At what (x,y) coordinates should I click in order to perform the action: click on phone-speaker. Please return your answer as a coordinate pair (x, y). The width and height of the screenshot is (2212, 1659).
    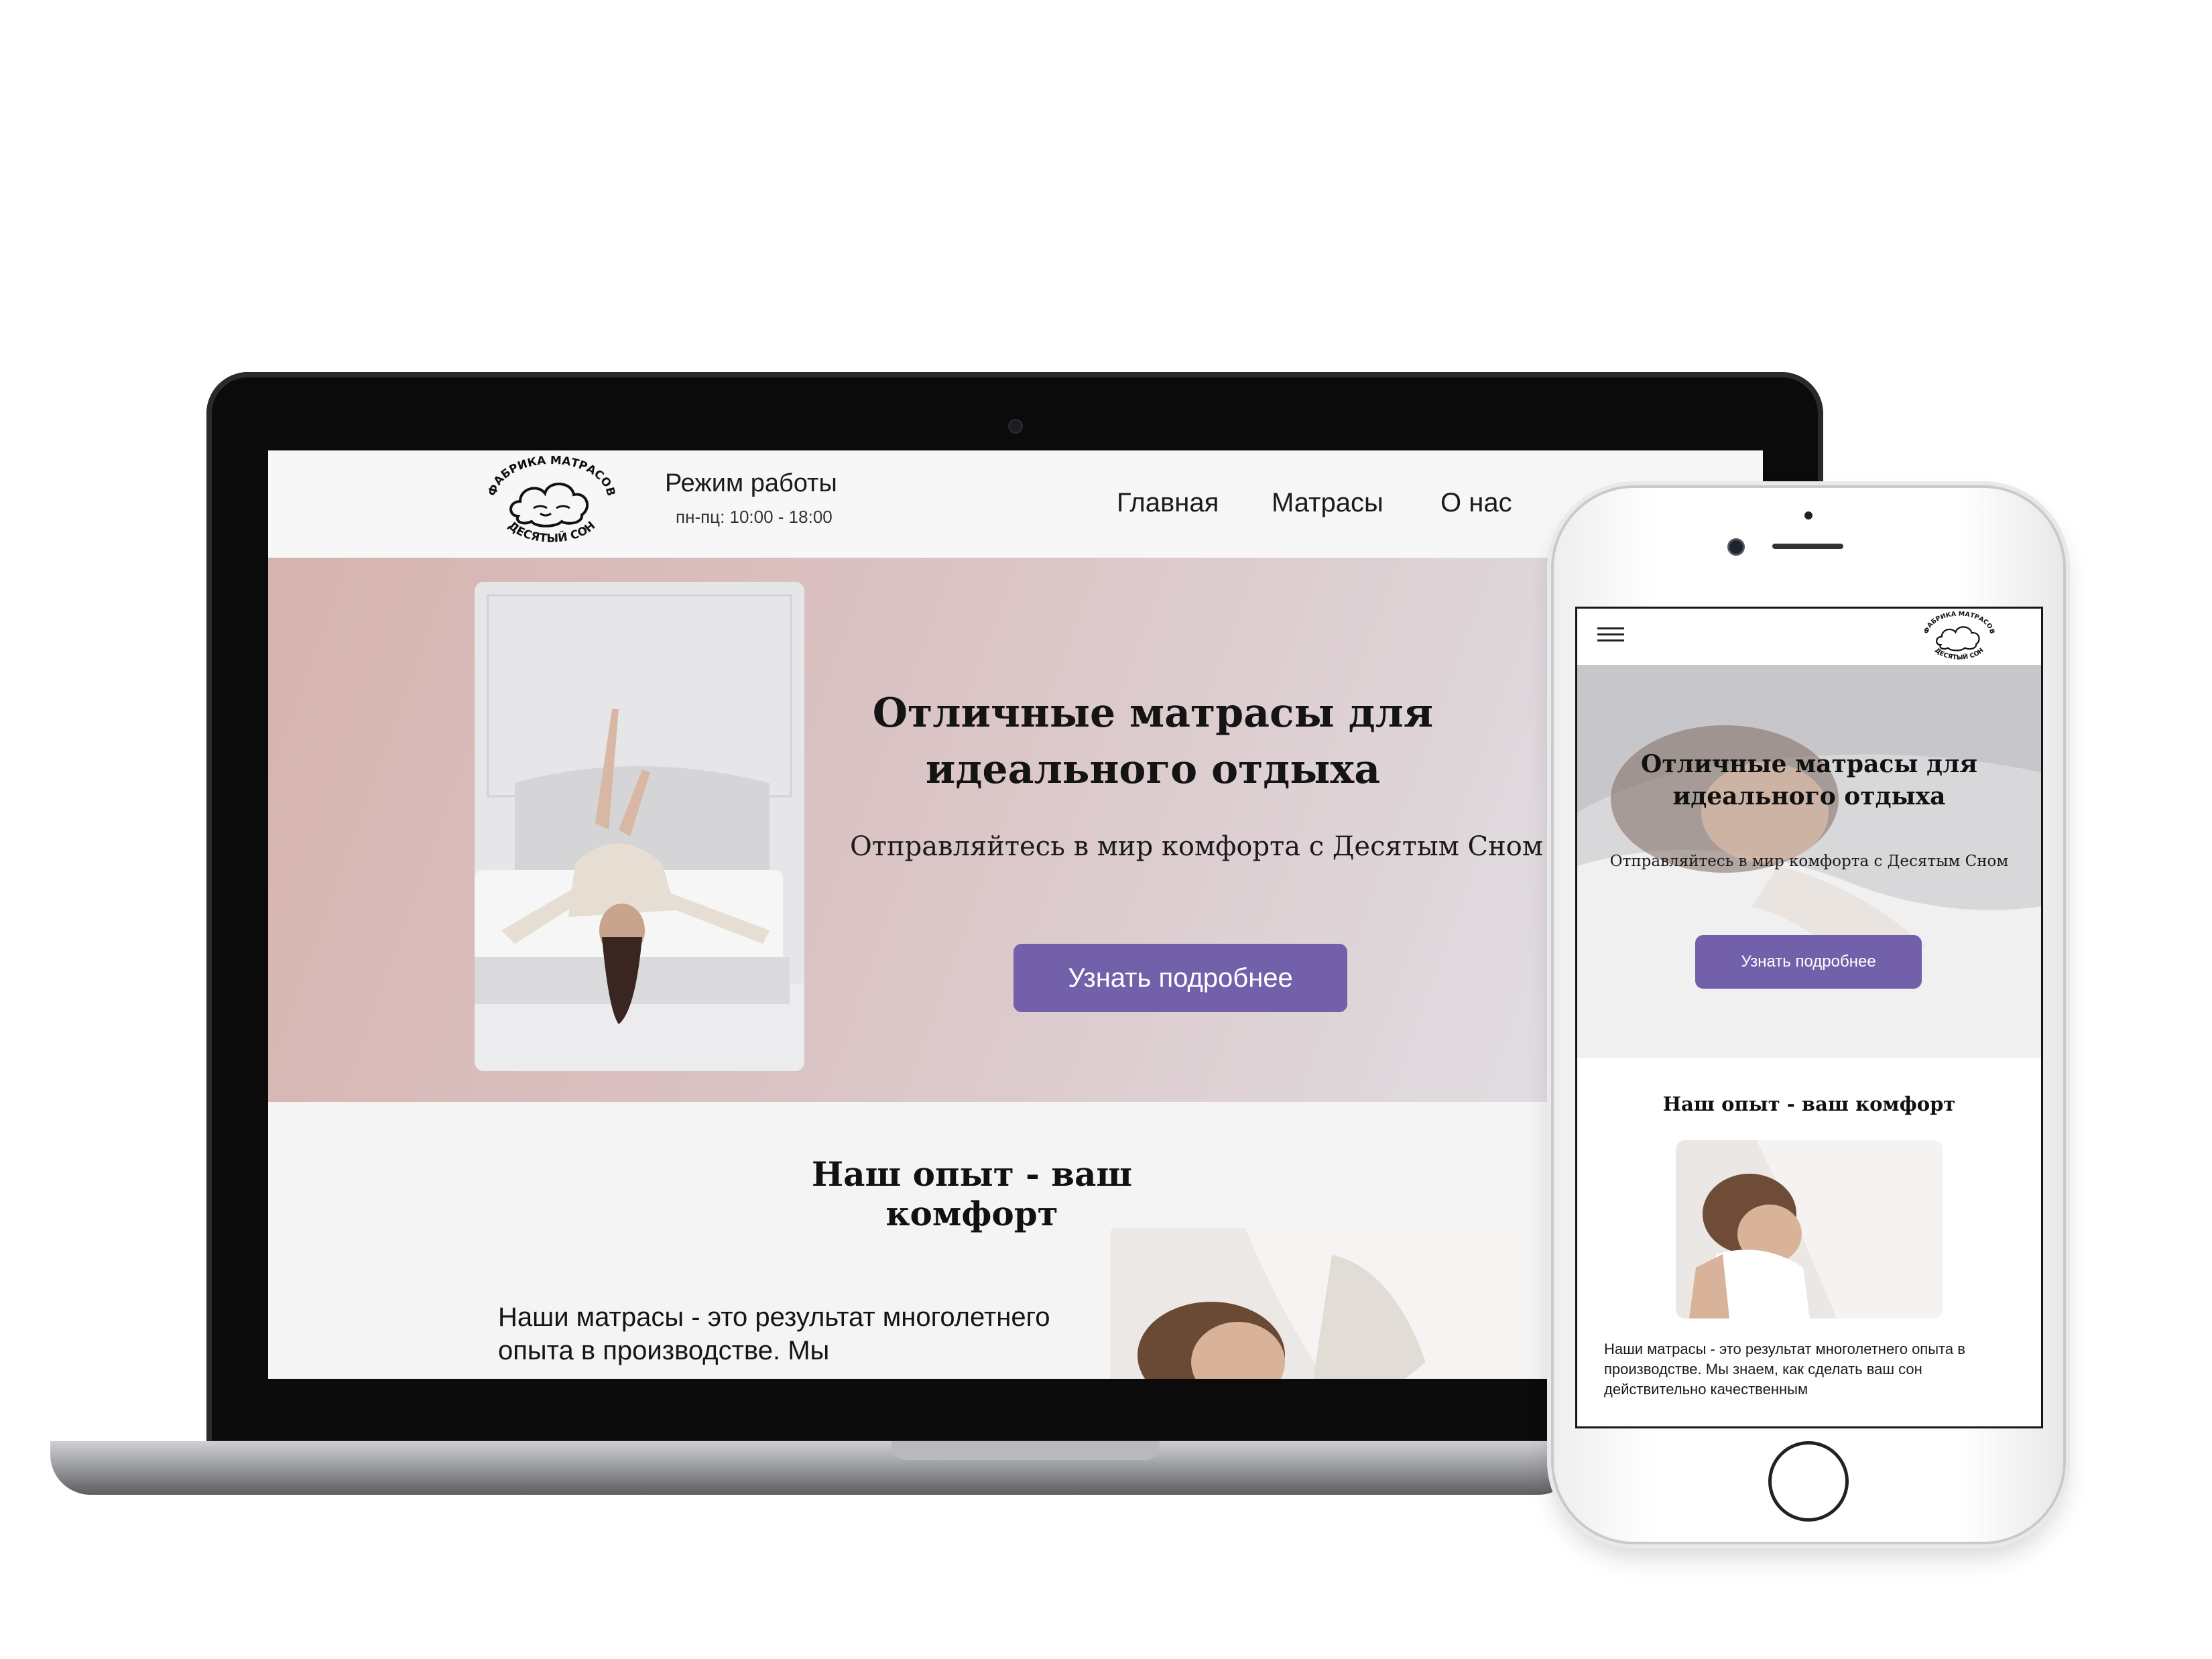
    Looking at the image, I should click on (1807, 546).